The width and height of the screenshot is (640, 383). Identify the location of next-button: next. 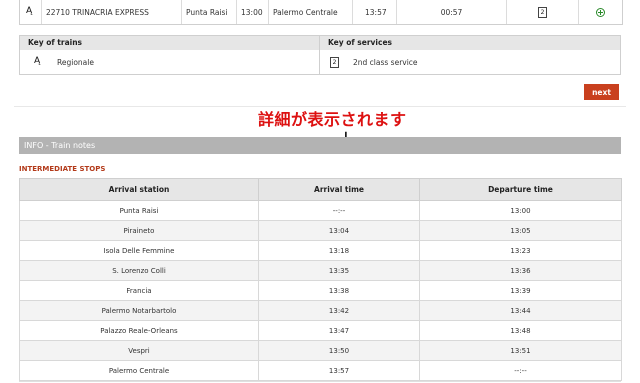
(601, 92).